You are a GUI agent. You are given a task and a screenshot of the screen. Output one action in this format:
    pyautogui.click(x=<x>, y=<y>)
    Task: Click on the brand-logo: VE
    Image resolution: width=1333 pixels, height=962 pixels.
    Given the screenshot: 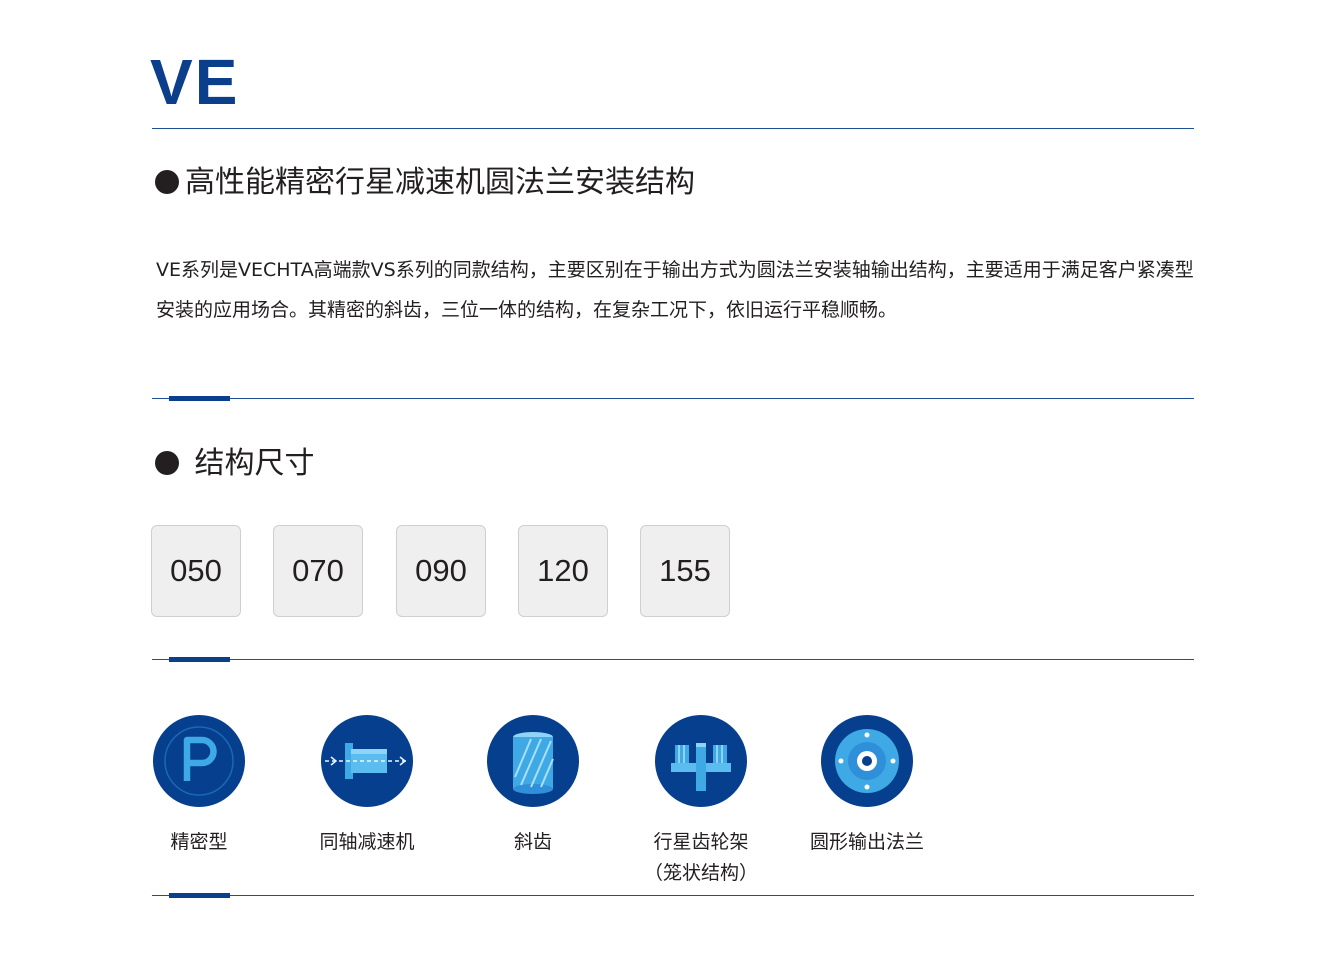 What is the action you would take?
    pyautogui.click(x=195, y=82)
    